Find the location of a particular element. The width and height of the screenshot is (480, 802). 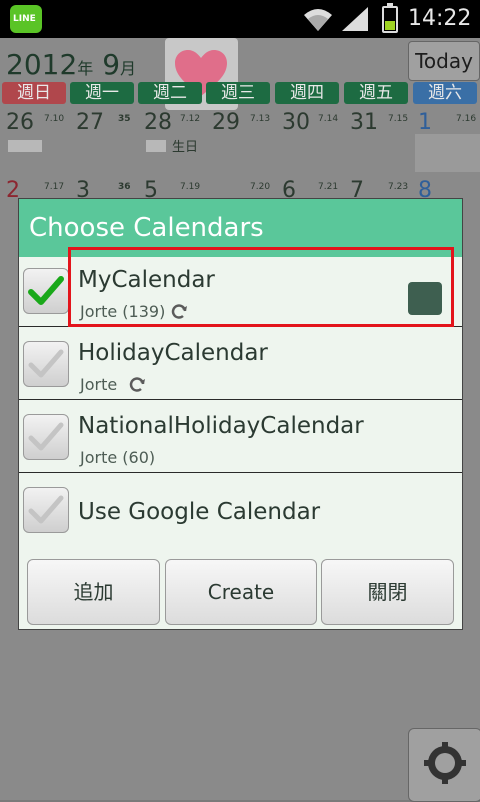

calendar-name: HolidayCalendar is located at coordinates (173, 353).